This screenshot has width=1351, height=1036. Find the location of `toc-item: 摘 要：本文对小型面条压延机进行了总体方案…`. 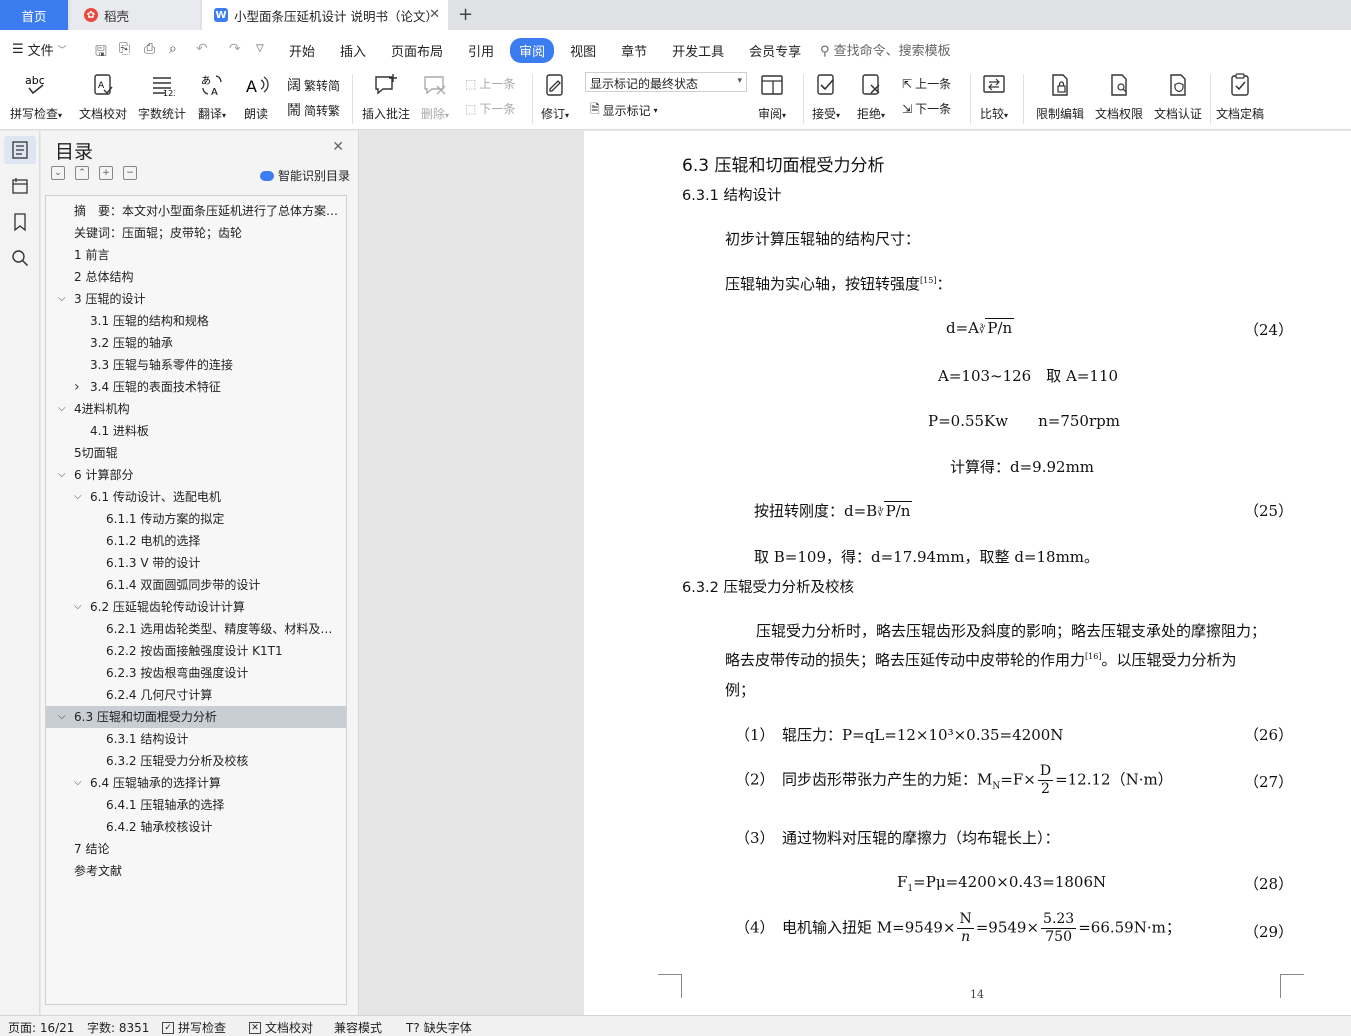

toc-item: 摘 要：本文对小型面条压延机进行了总体方案… is located at coordinates (196, 211).